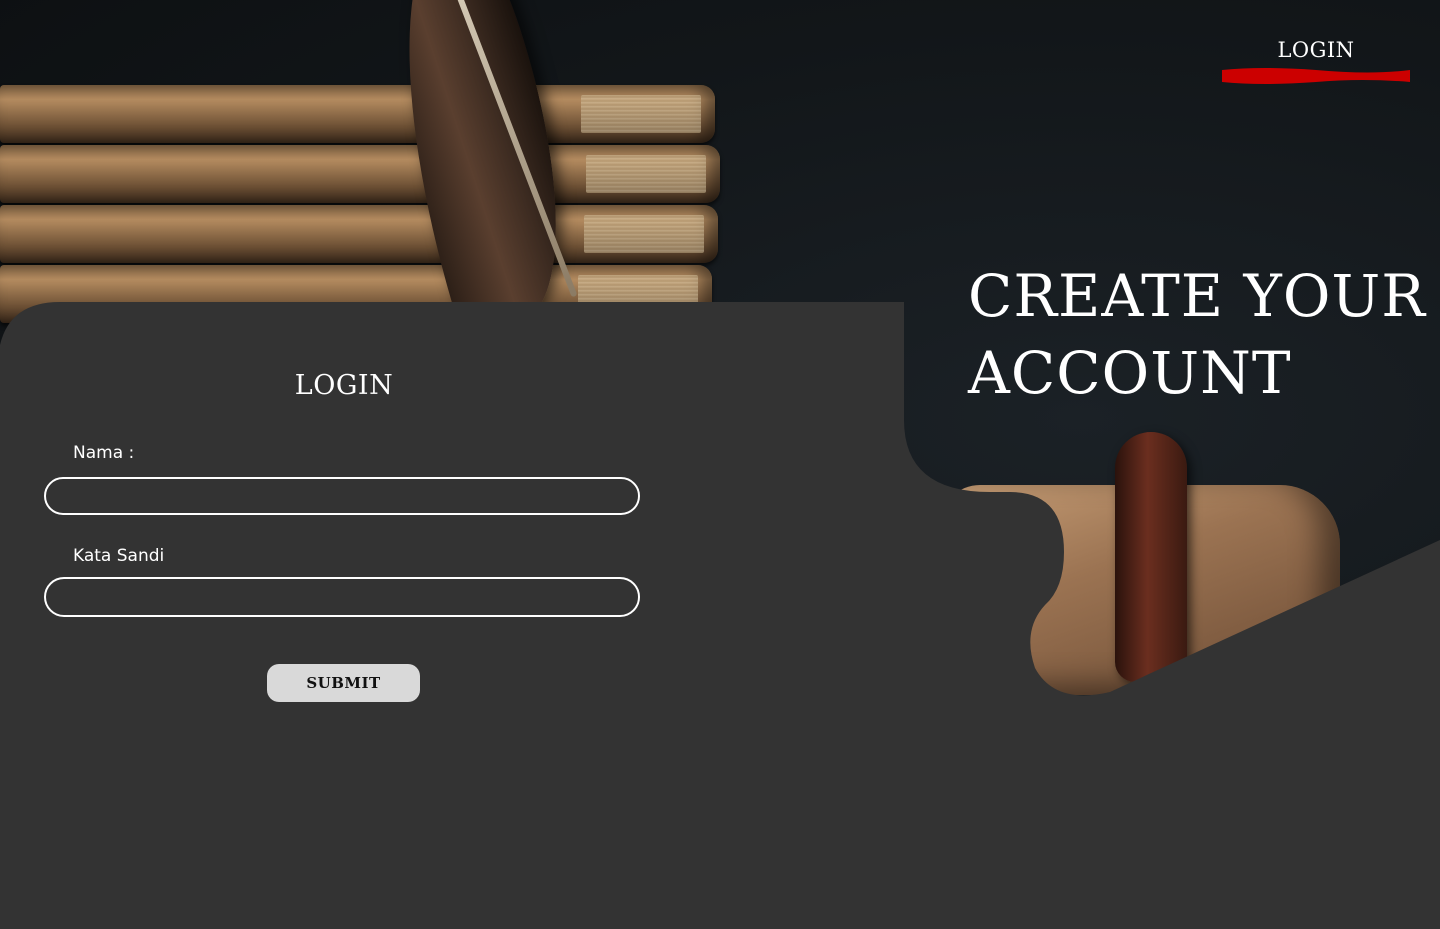  I want to click on password-input, so click(342, 597).